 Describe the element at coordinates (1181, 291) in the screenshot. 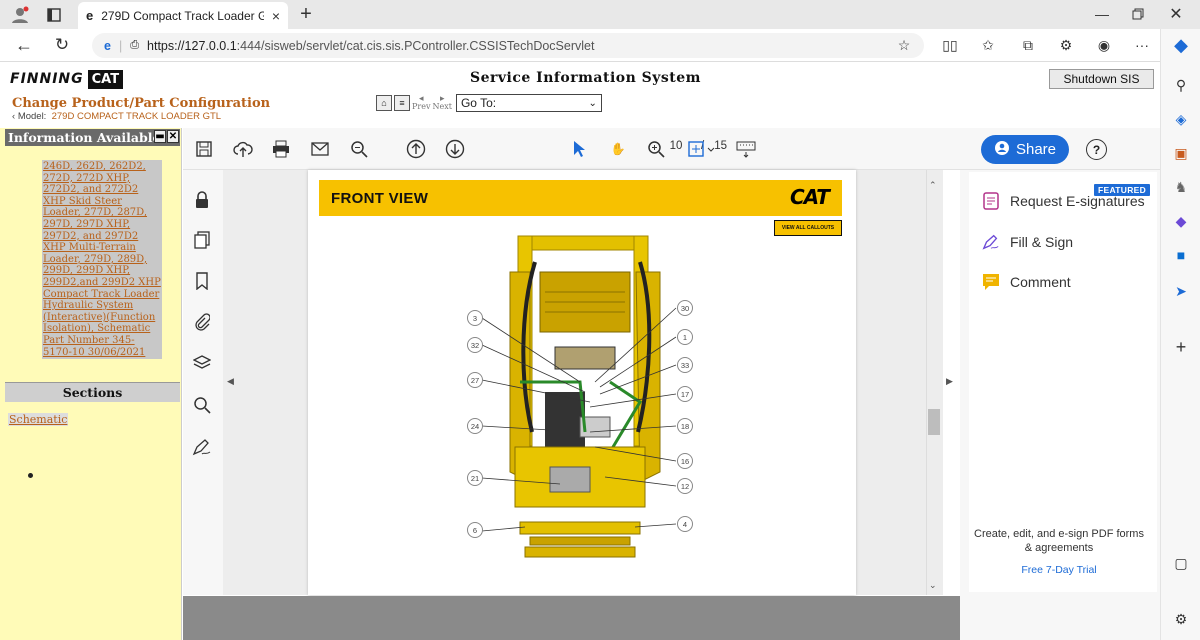

I see `send-icon: ➤` at that location.